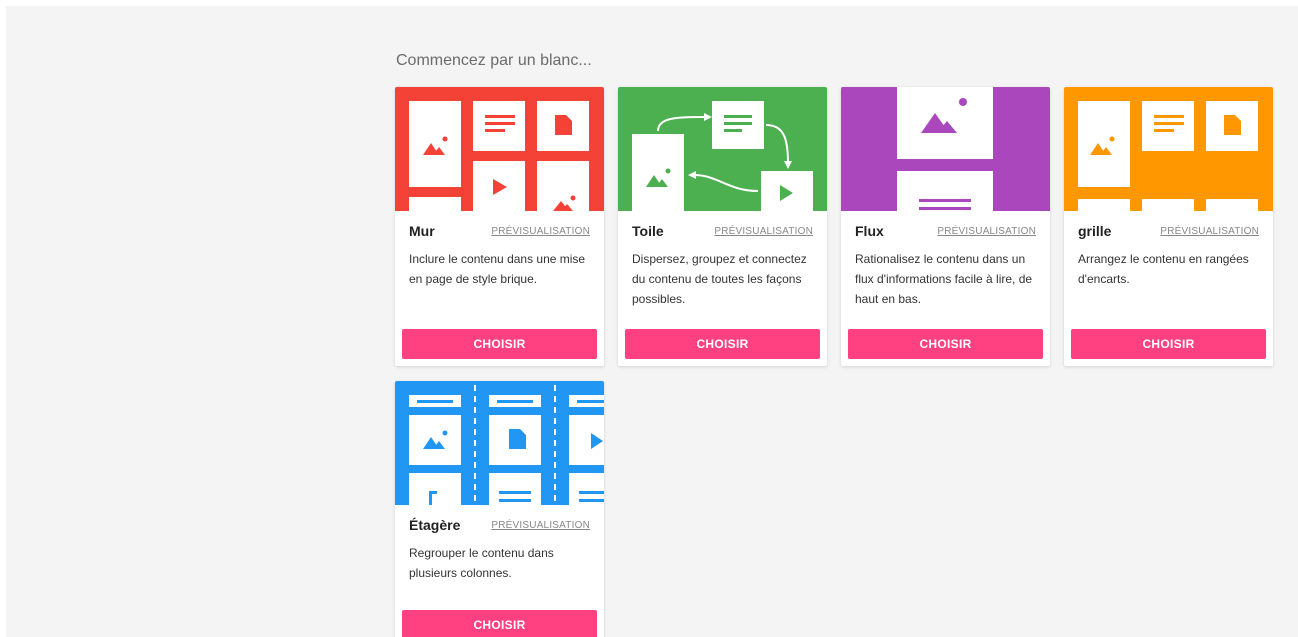 The width and height of the screenshot is (1298, 637). I want to click on grid-illustration, so click(1168, 149).